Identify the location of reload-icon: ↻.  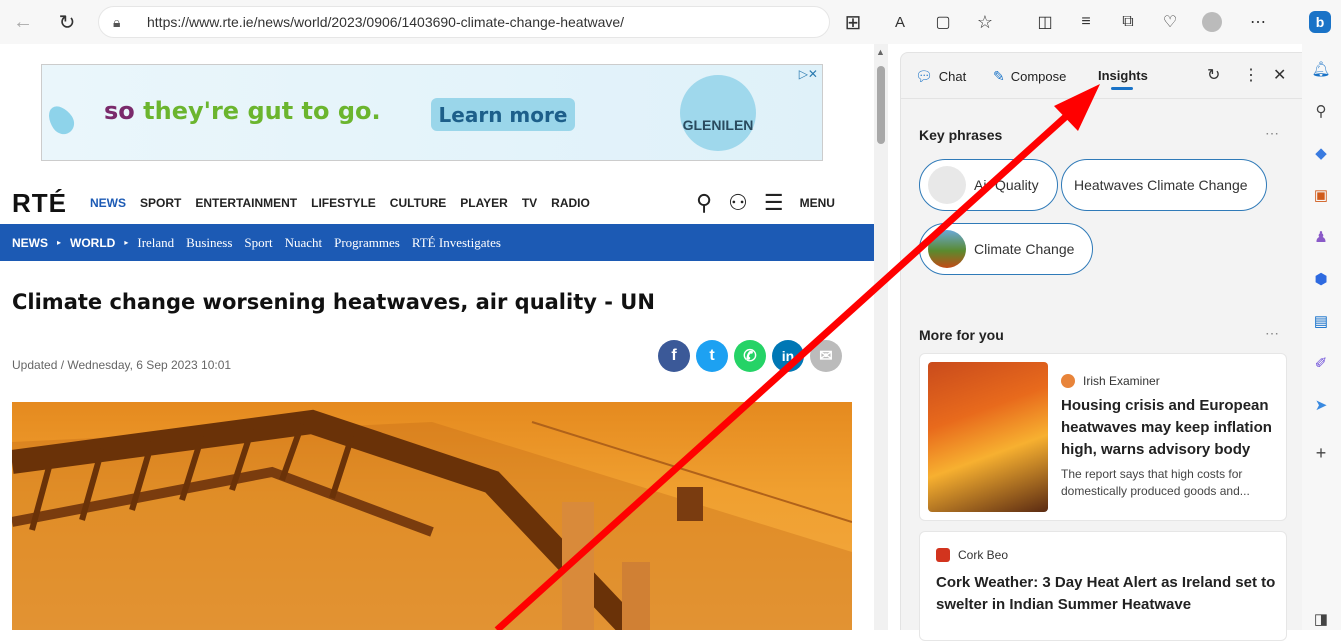
(67, 22).